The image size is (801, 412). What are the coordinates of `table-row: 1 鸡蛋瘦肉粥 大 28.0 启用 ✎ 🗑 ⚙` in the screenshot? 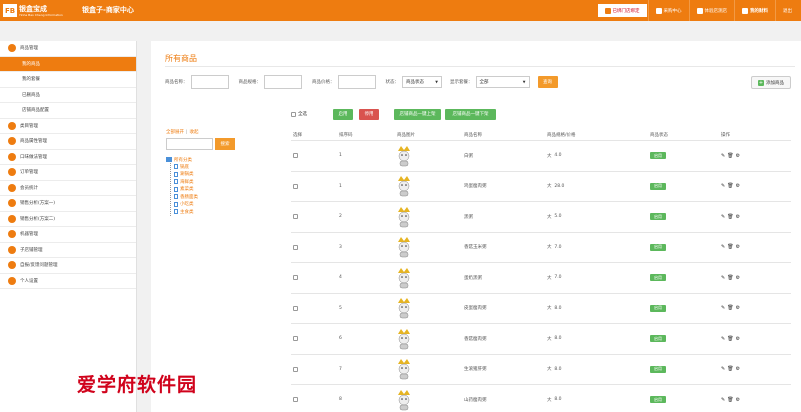 It's located at (541, 187).